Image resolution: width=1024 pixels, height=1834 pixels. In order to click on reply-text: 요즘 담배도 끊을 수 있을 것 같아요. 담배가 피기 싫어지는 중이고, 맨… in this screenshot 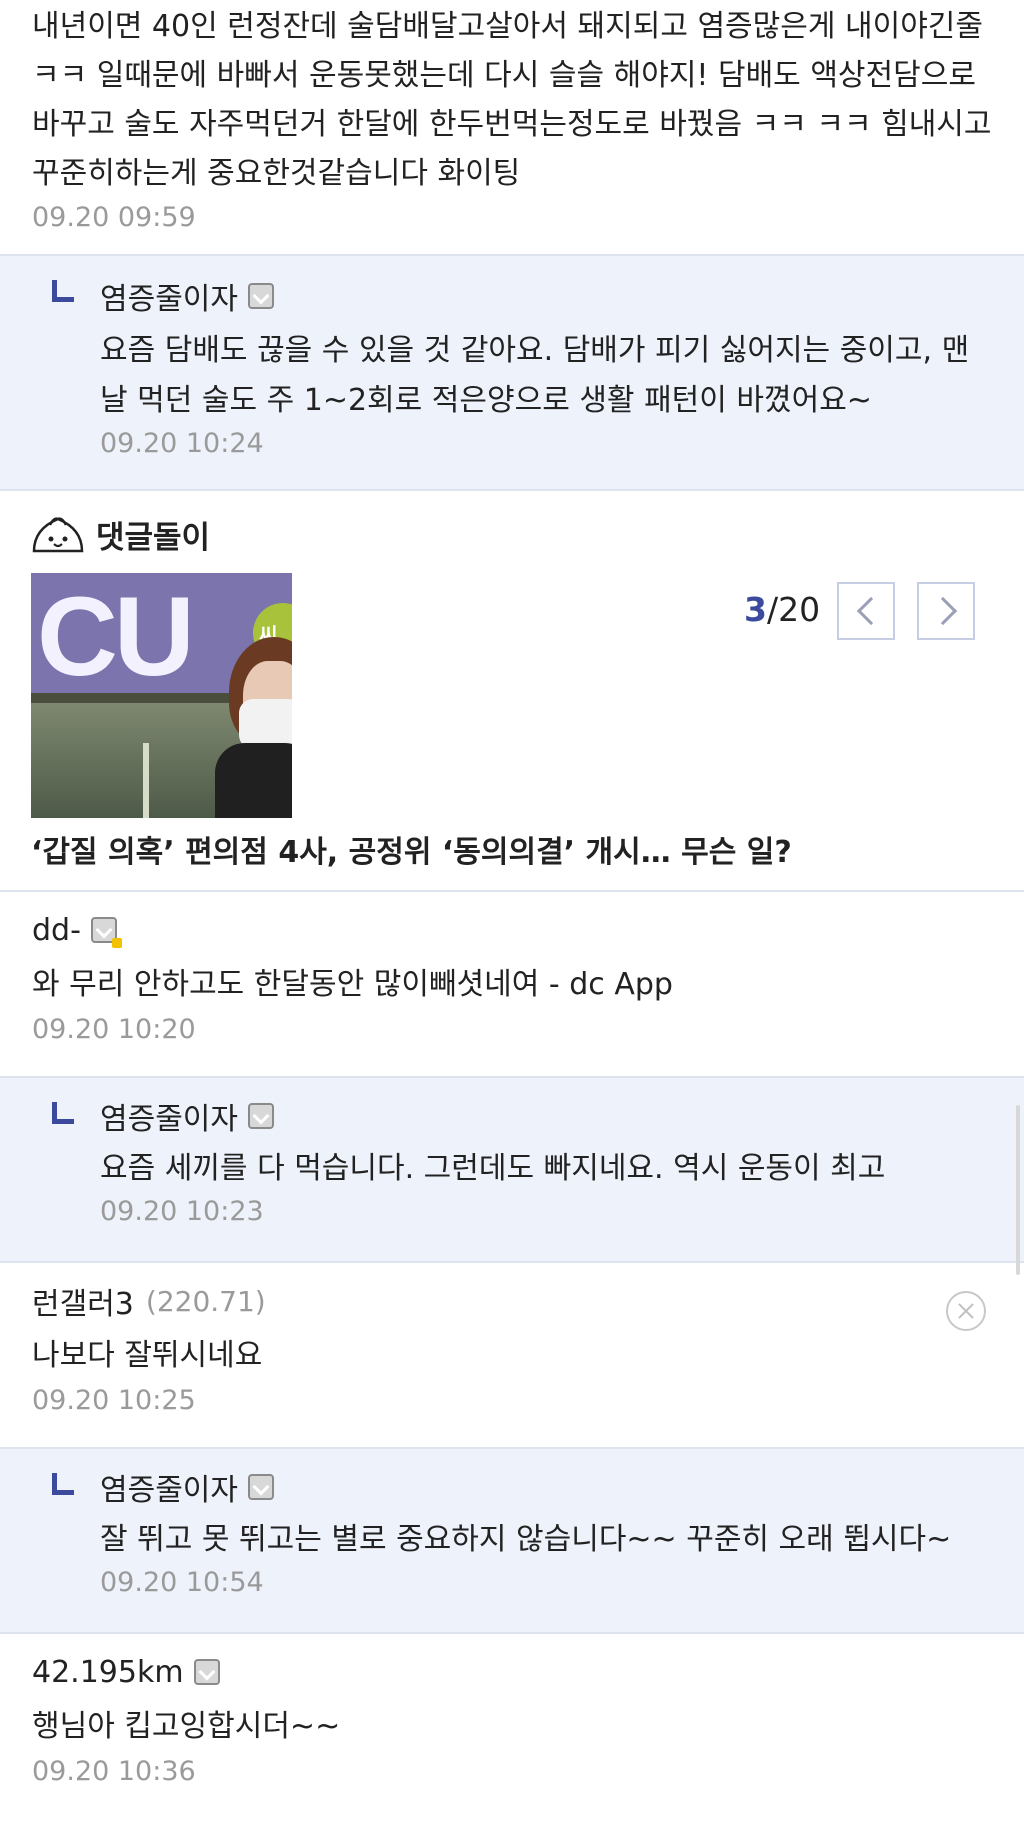, I will do `click(535, 375)`.